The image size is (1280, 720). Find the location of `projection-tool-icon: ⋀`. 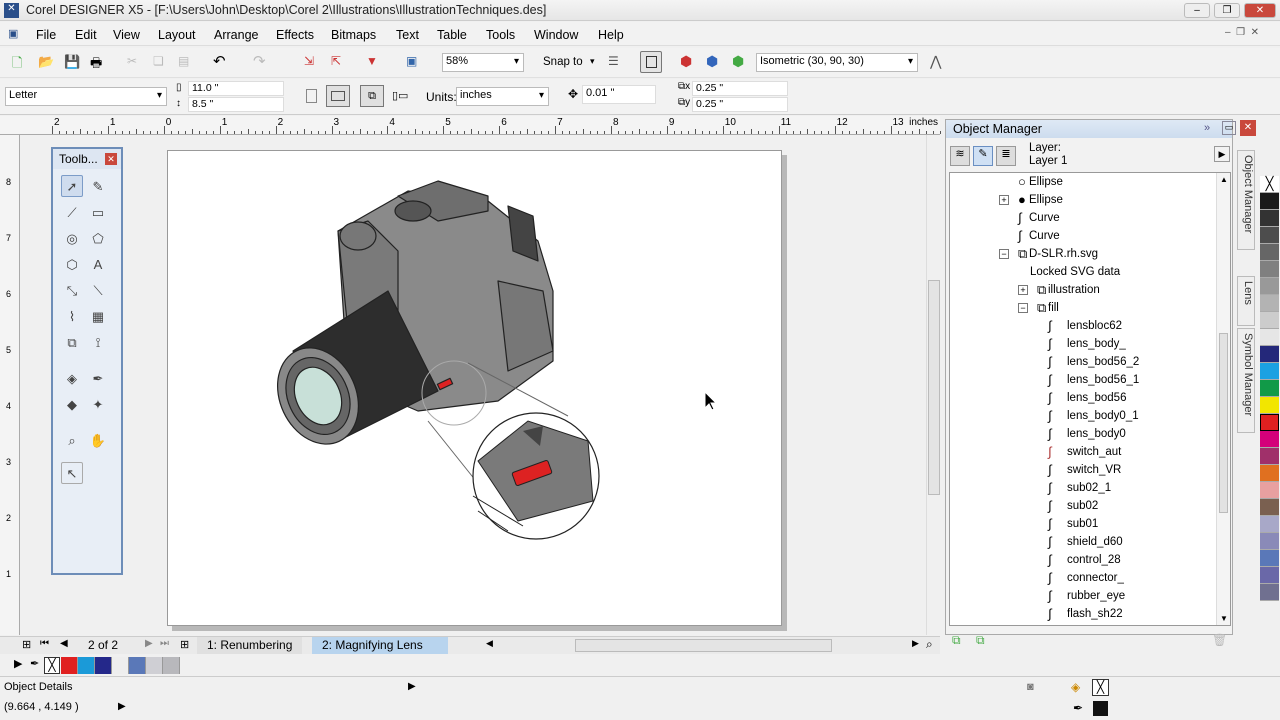

projection-tool-icon: ⋀ is located at coordinates (935, 61).